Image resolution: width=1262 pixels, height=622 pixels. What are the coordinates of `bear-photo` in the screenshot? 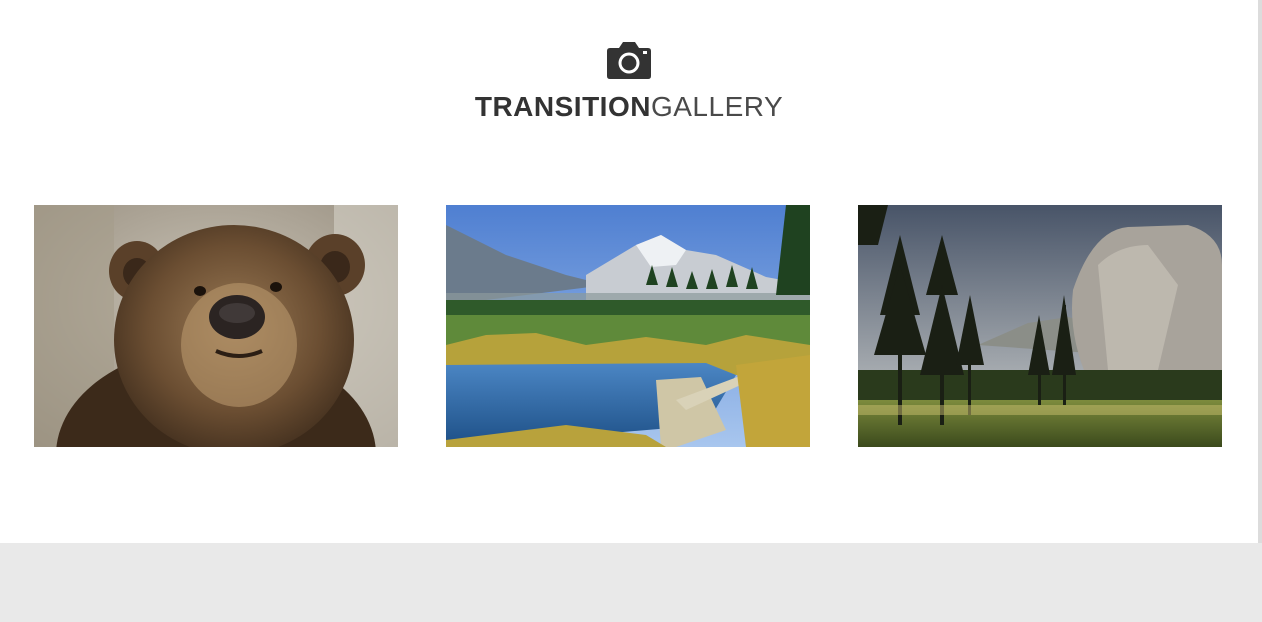 It's located at (216, 326).